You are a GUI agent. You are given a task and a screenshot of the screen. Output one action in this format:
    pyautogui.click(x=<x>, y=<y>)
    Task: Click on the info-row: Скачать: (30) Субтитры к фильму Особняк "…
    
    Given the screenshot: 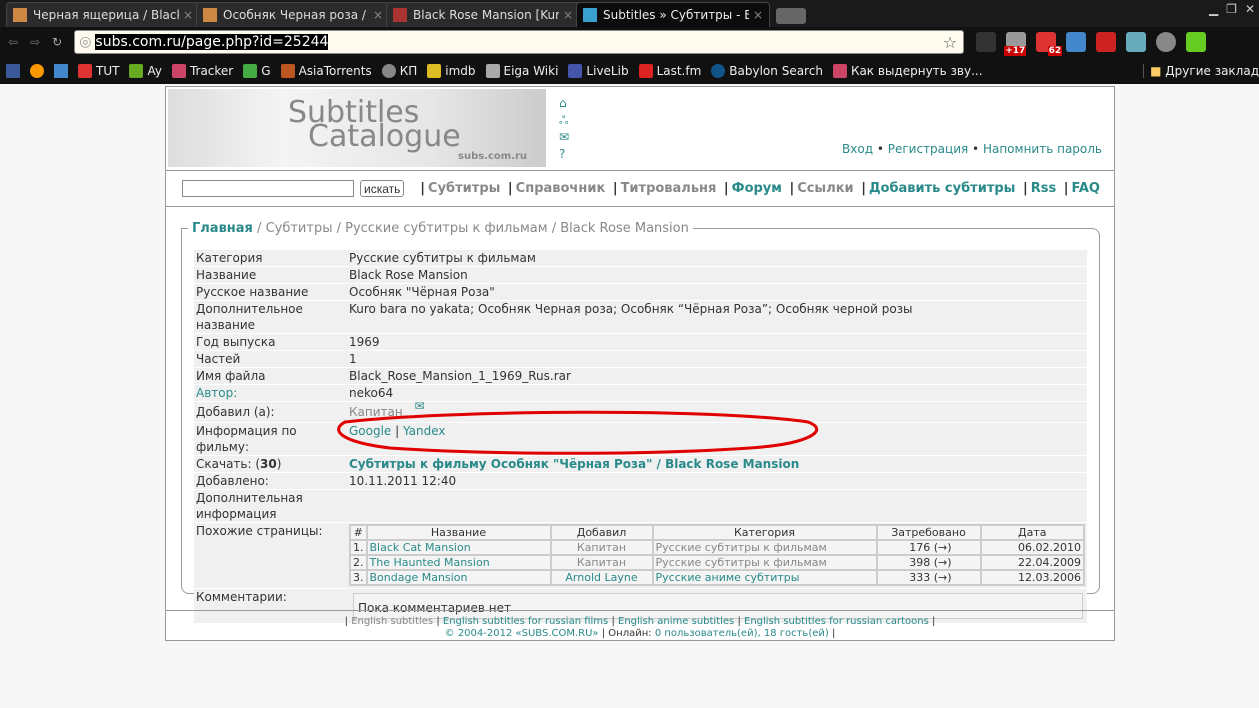 What is the action you would take?
    pyautogui.click(x=640, y=464)
    